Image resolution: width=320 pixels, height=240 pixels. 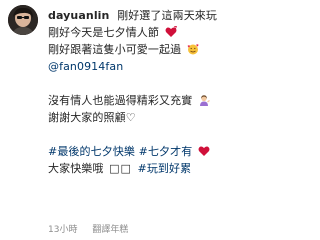 I want to click on caption-line-1: dayuanlin 剛好選了這兩天來玩, so click(x=166, y=15).